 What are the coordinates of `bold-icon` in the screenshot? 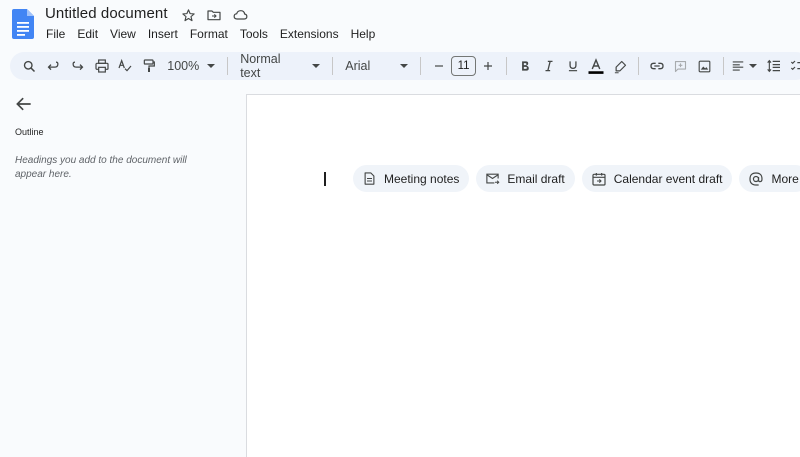 It's located at (525, 66).